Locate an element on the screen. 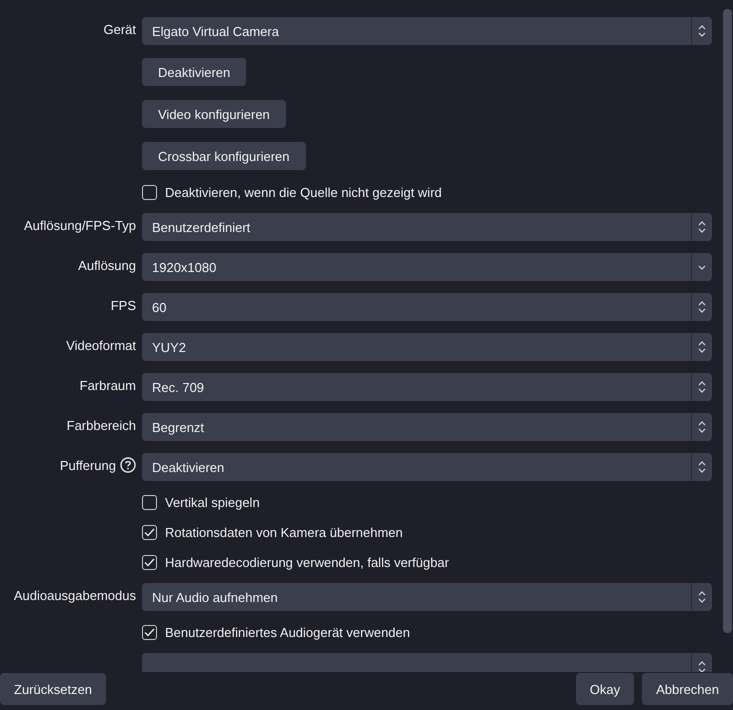  dropdown: Elgato Virtual Camera is located at coordinates (427, 31).